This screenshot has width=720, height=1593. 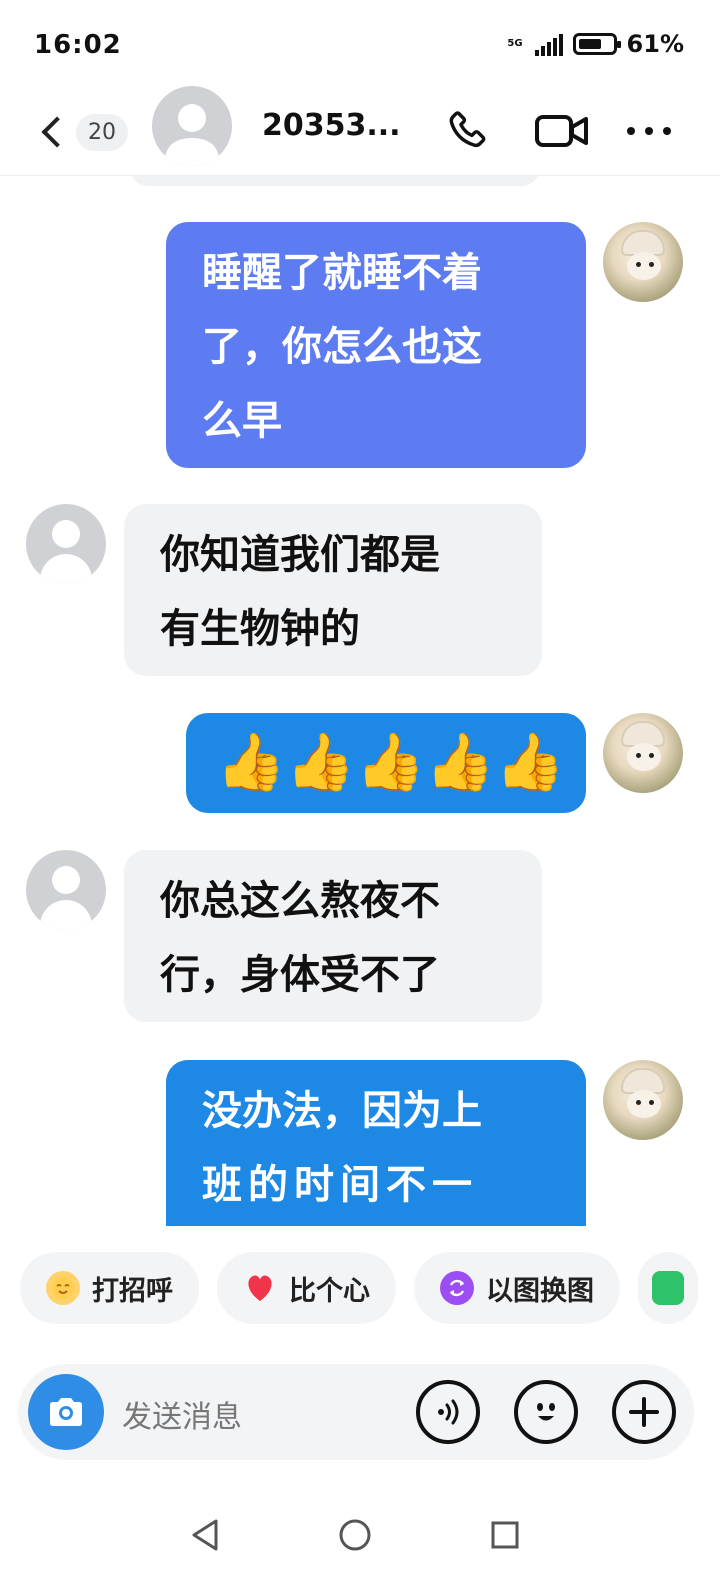 I want to click on thumbs-up-emoji-row: 👍 👍 👍 👍 👍, so click(x=390, y=763).